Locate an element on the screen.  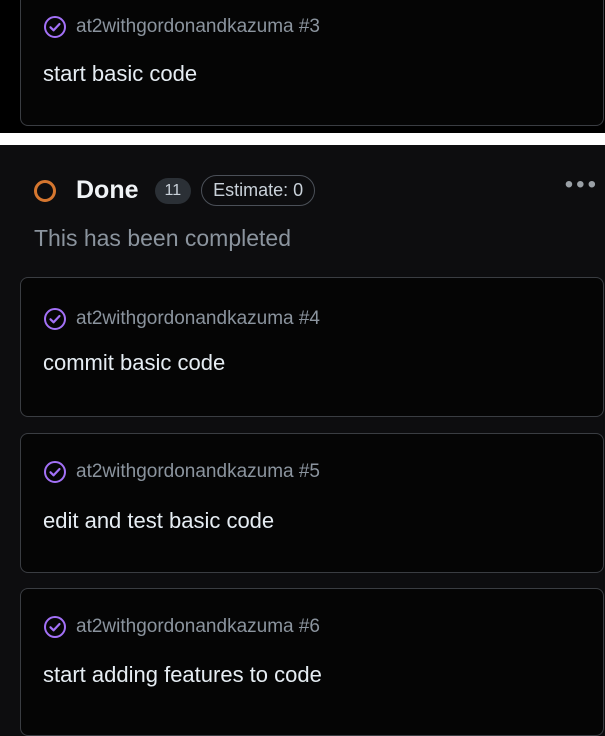
issue-title: edit and test basic code is located at coordinates (158, 521).